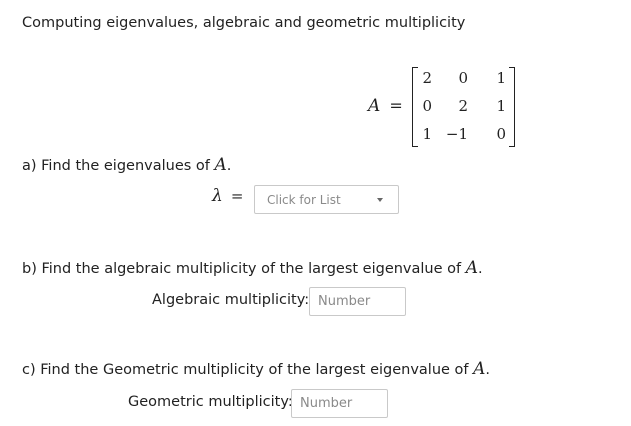 This screenshot has width=631, height=426. I want to click on part-c-question-end: ., so click(488, 370).